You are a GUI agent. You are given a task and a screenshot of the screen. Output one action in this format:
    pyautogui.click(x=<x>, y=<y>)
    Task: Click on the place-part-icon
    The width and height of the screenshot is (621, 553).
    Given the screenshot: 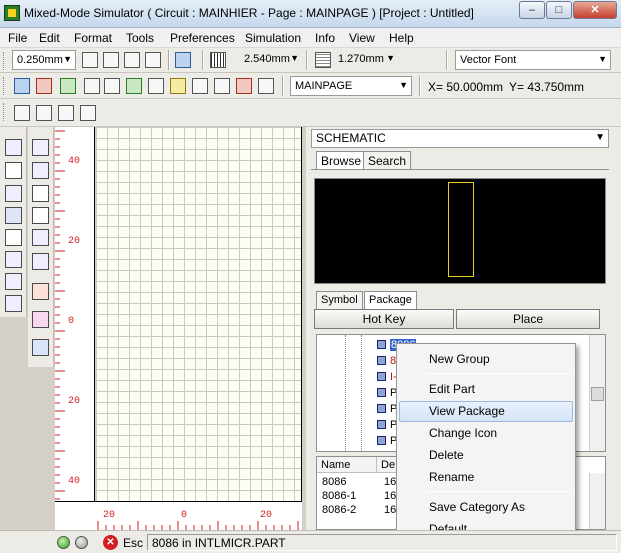 What is the action you would take?
    pyautogui.click(x=13, y=193)
    